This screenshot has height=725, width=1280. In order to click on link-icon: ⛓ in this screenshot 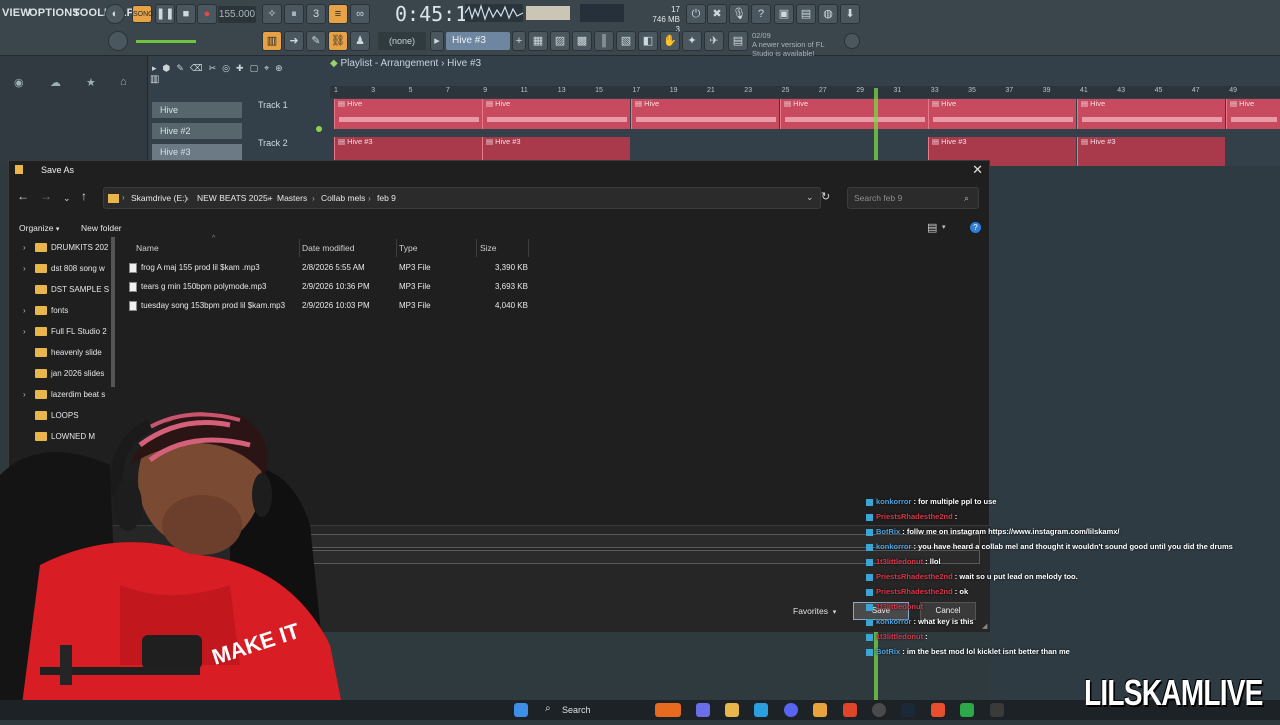, I will do `click(338, 41)`.